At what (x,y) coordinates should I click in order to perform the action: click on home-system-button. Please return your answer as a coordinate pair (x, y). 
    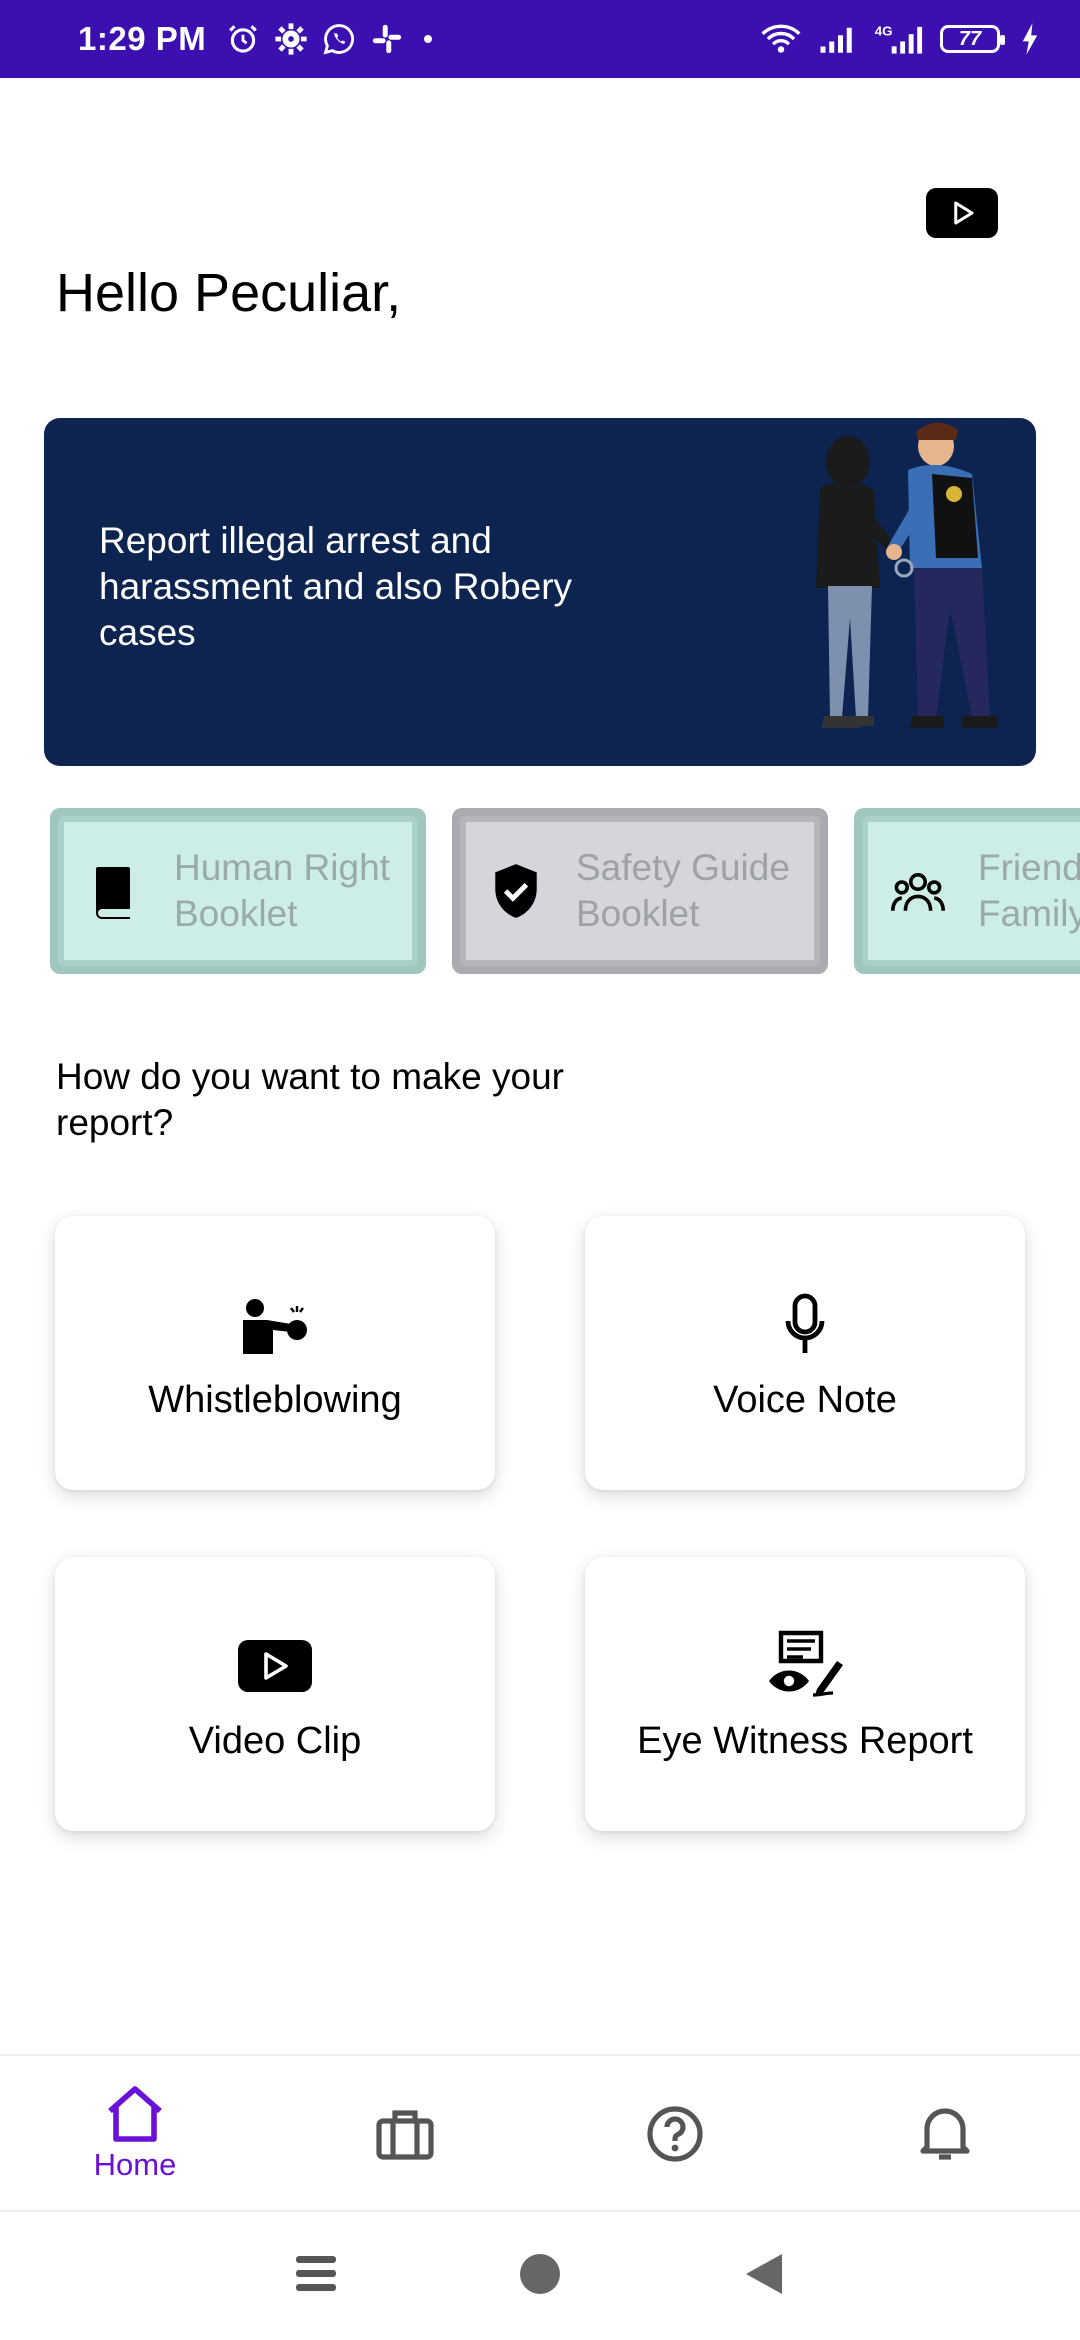
    Looking at the image, I should click on (540, 2274).